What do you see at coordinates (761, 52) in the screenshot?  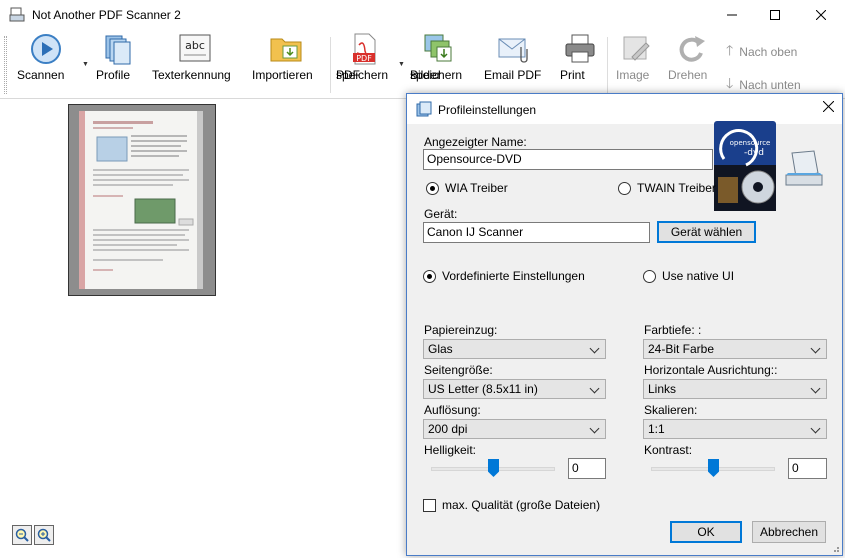 I see `move-up-button: 🡑 Nach oben` at bounding box center [761, 52].